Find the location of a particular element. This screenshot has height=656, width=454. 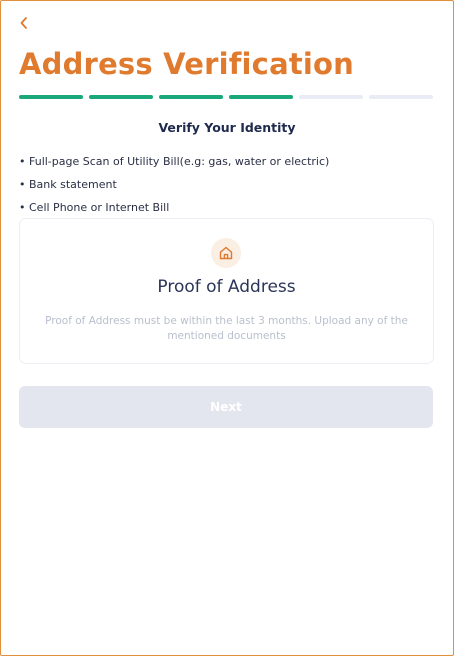

section-subtitle: Verify Your Identity is located at coordinates (227, 127).